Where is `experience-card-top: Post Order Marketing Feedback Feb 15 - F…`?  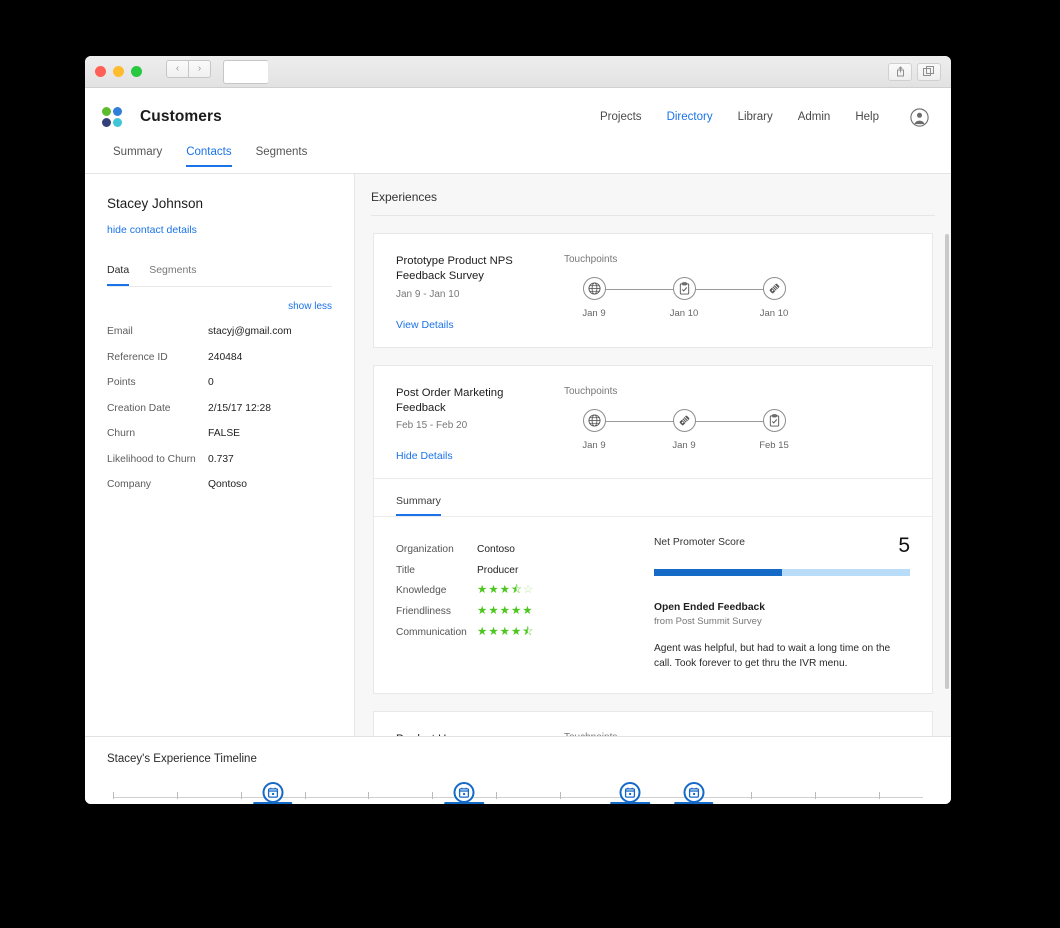
experience-card-top: Post Order Marketing Feedback Feb 15 - F… is located at coordinates (653, 422).